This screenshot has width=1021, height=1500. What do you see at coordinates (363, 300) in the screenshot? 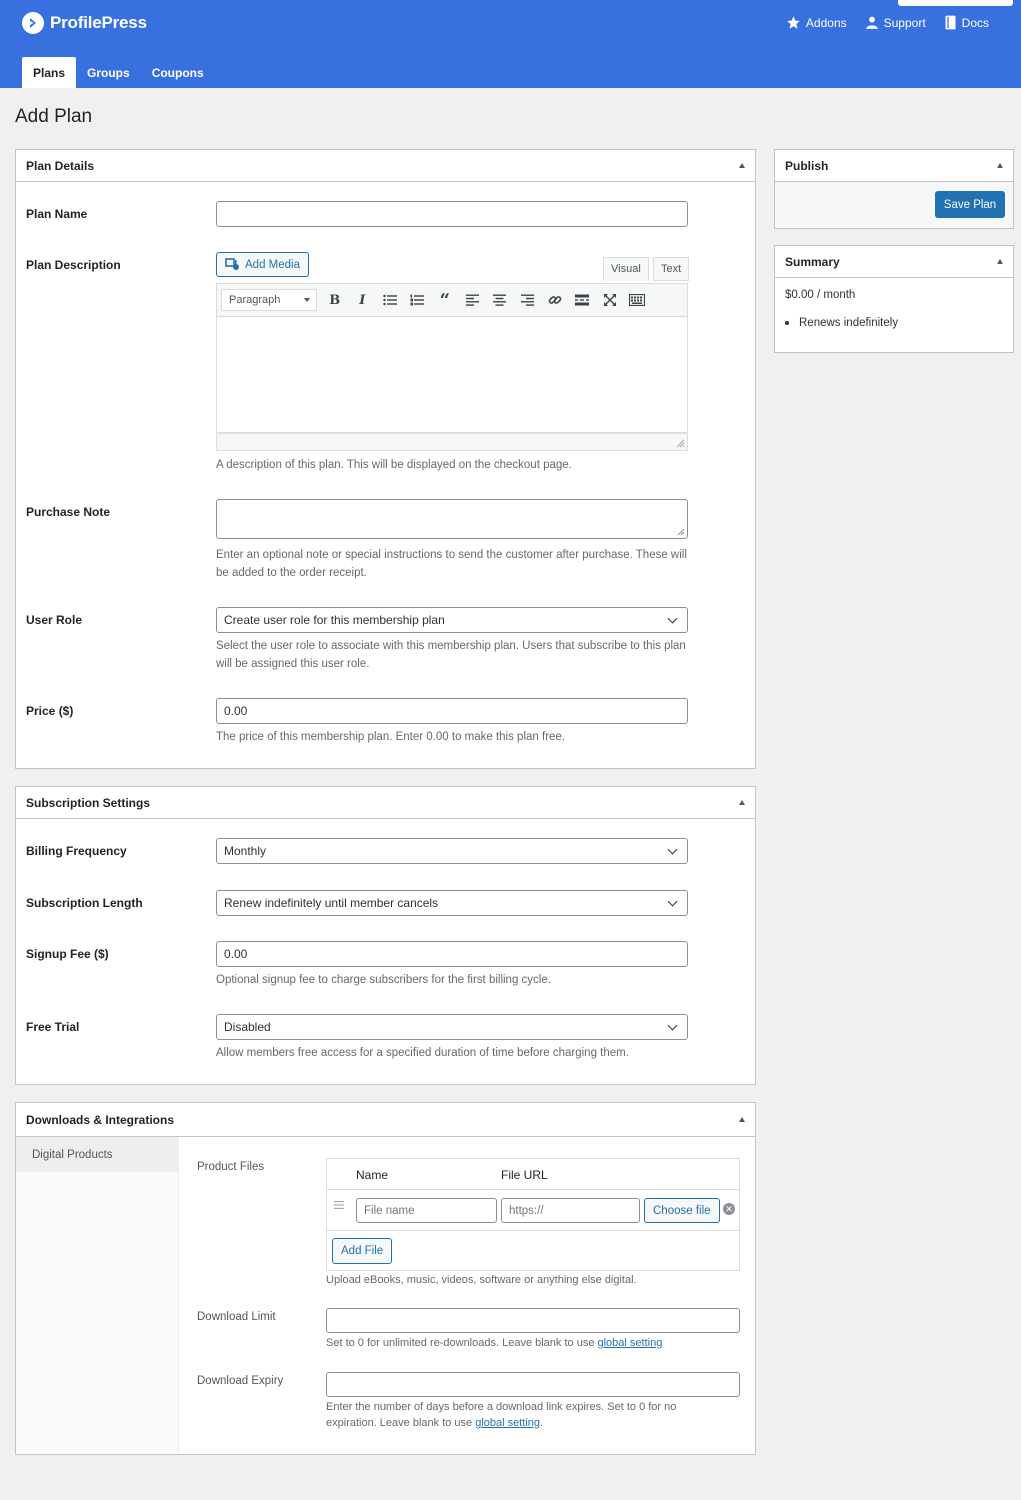
I see `italic-icon: I` at bounding box center [363, 300].